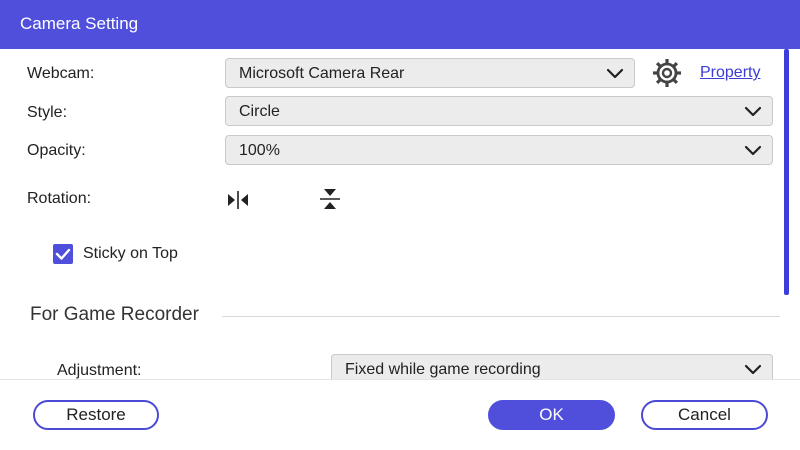 The width and height of the screenshot is (800, 450). Describe the element at coordinates (61, 73) in the screenshot. I see `webcam-label: Webcam:` at that location.